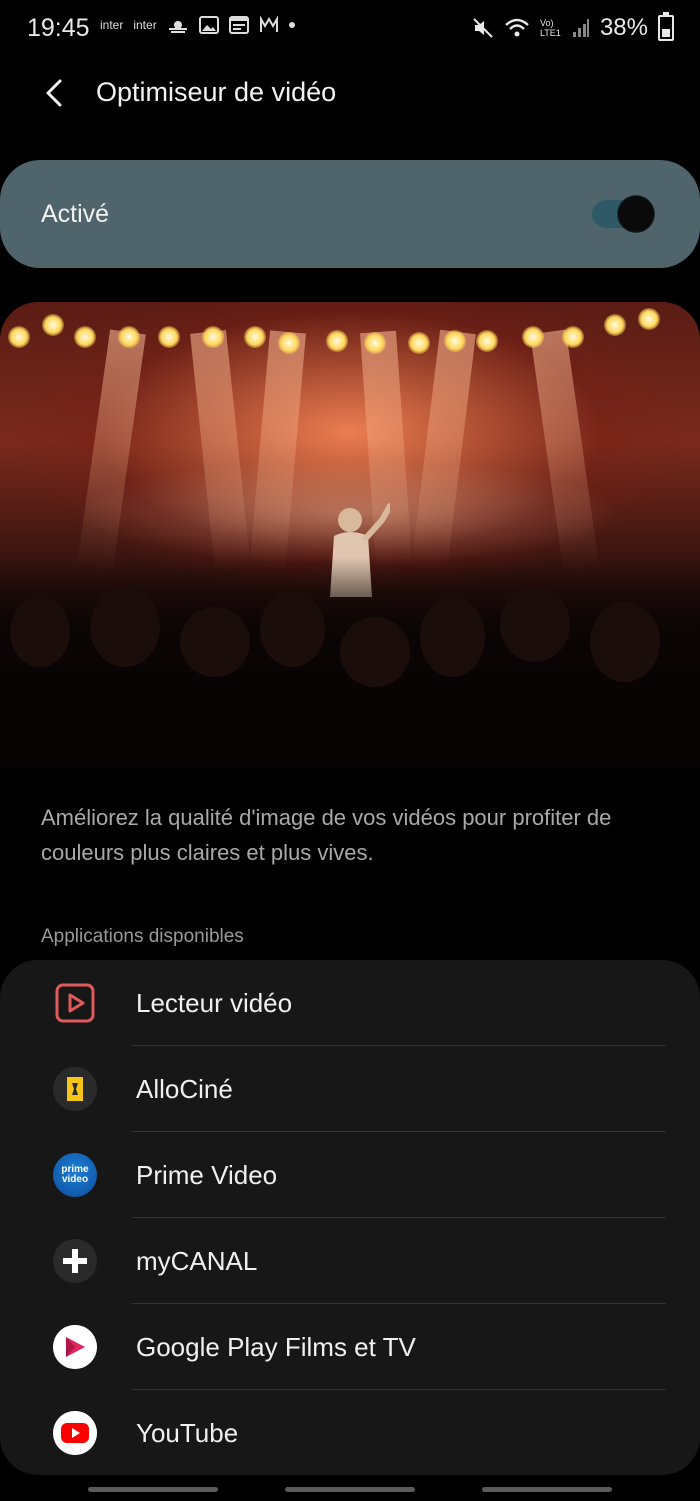 The width and height of the screenshot is (700, 1501). Describe the element at coordinates (75, 1433) in the screenshot. I see `youtube-icon` at that location.